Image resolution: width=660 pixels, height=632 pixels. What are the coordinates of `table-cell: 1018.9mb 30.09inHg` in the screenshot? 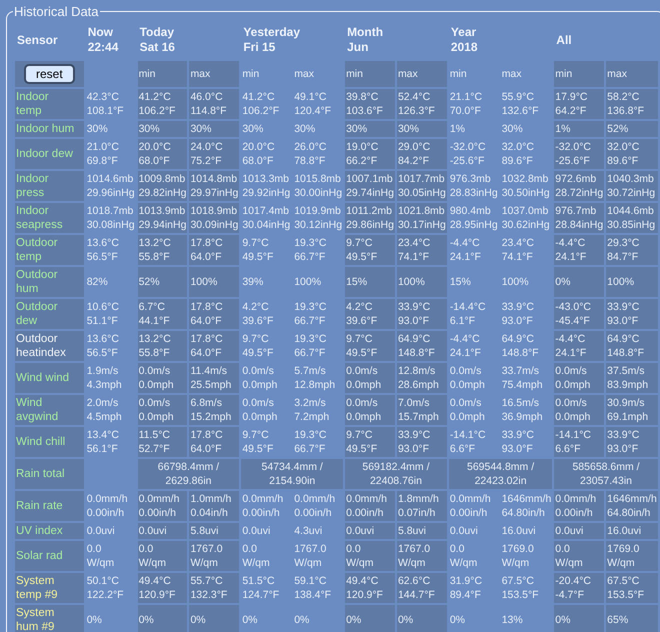 It's located at (214, 218).